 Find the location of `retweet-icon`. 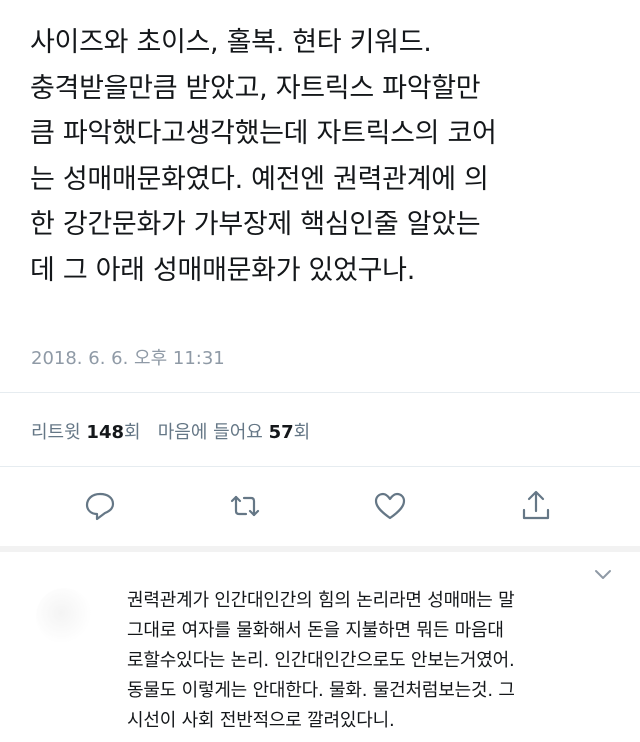

retweet-icon is located at coordinates (245, 506).